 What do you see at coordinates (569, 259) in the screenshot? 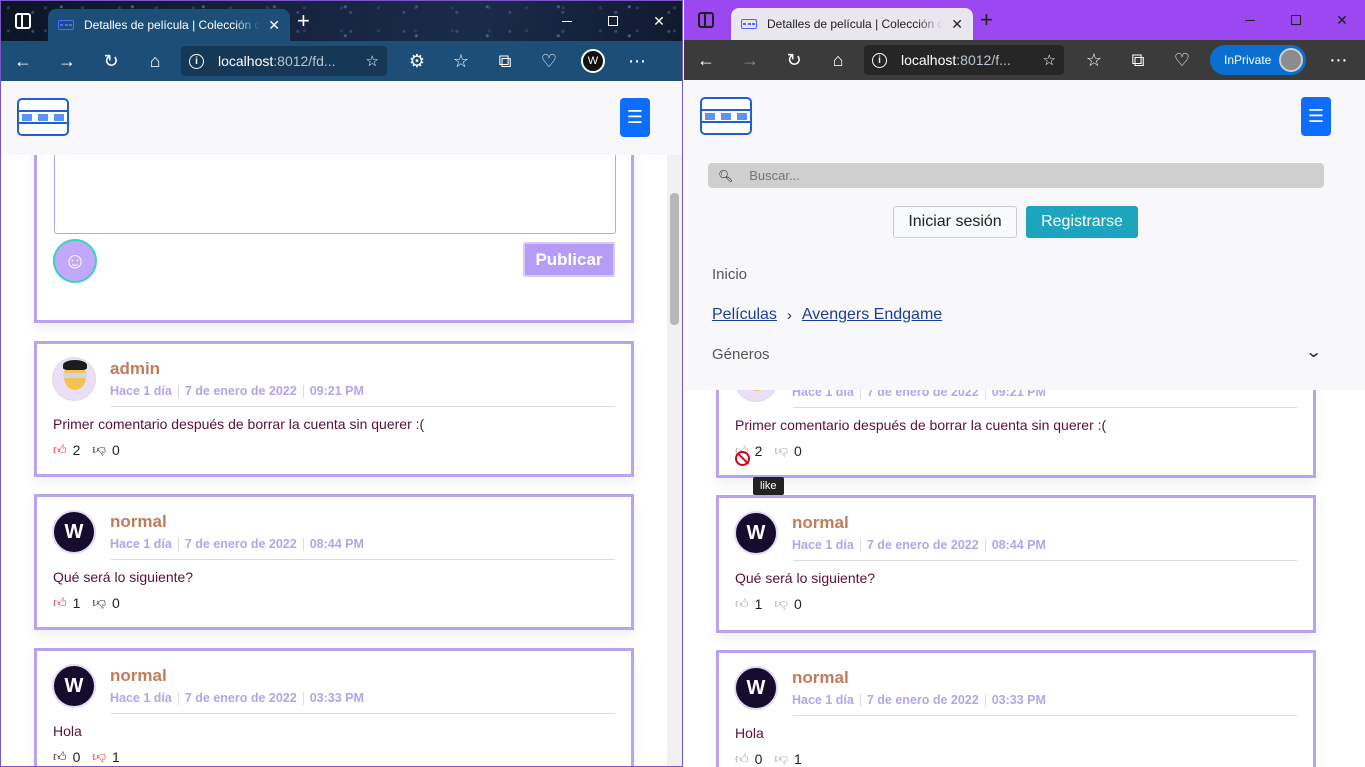
I see `publish-button: Publicar` at bounding box center [569, 259].